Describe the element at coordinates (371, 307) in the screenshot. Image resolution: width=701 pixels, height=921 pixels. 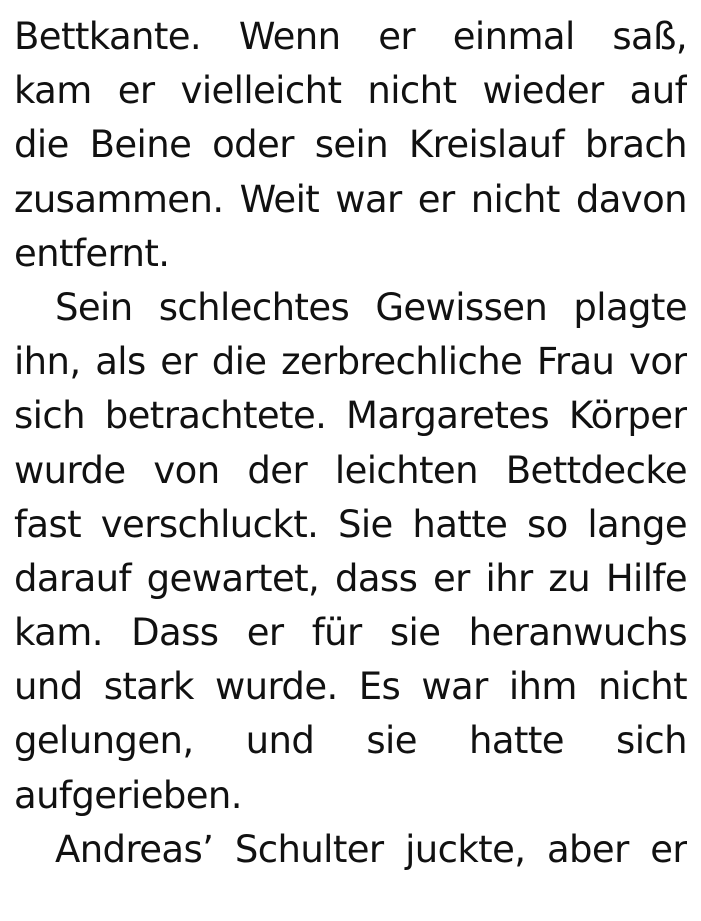
I see `paragraph-start-line: Sein schlechtes Gewissen plagte` at that location.